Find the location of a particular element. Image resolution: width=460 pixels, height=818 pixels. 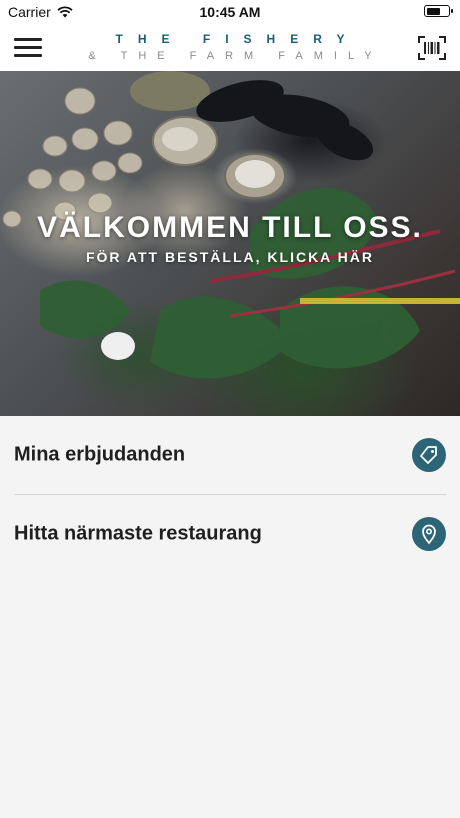

battery-cap is located at coordinates (452, 11).